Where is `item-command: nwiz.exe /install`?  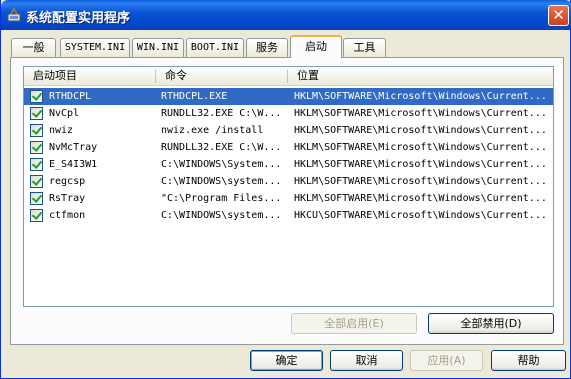
item-command: nwiz.exe /install is located at coordinates (212, 130).